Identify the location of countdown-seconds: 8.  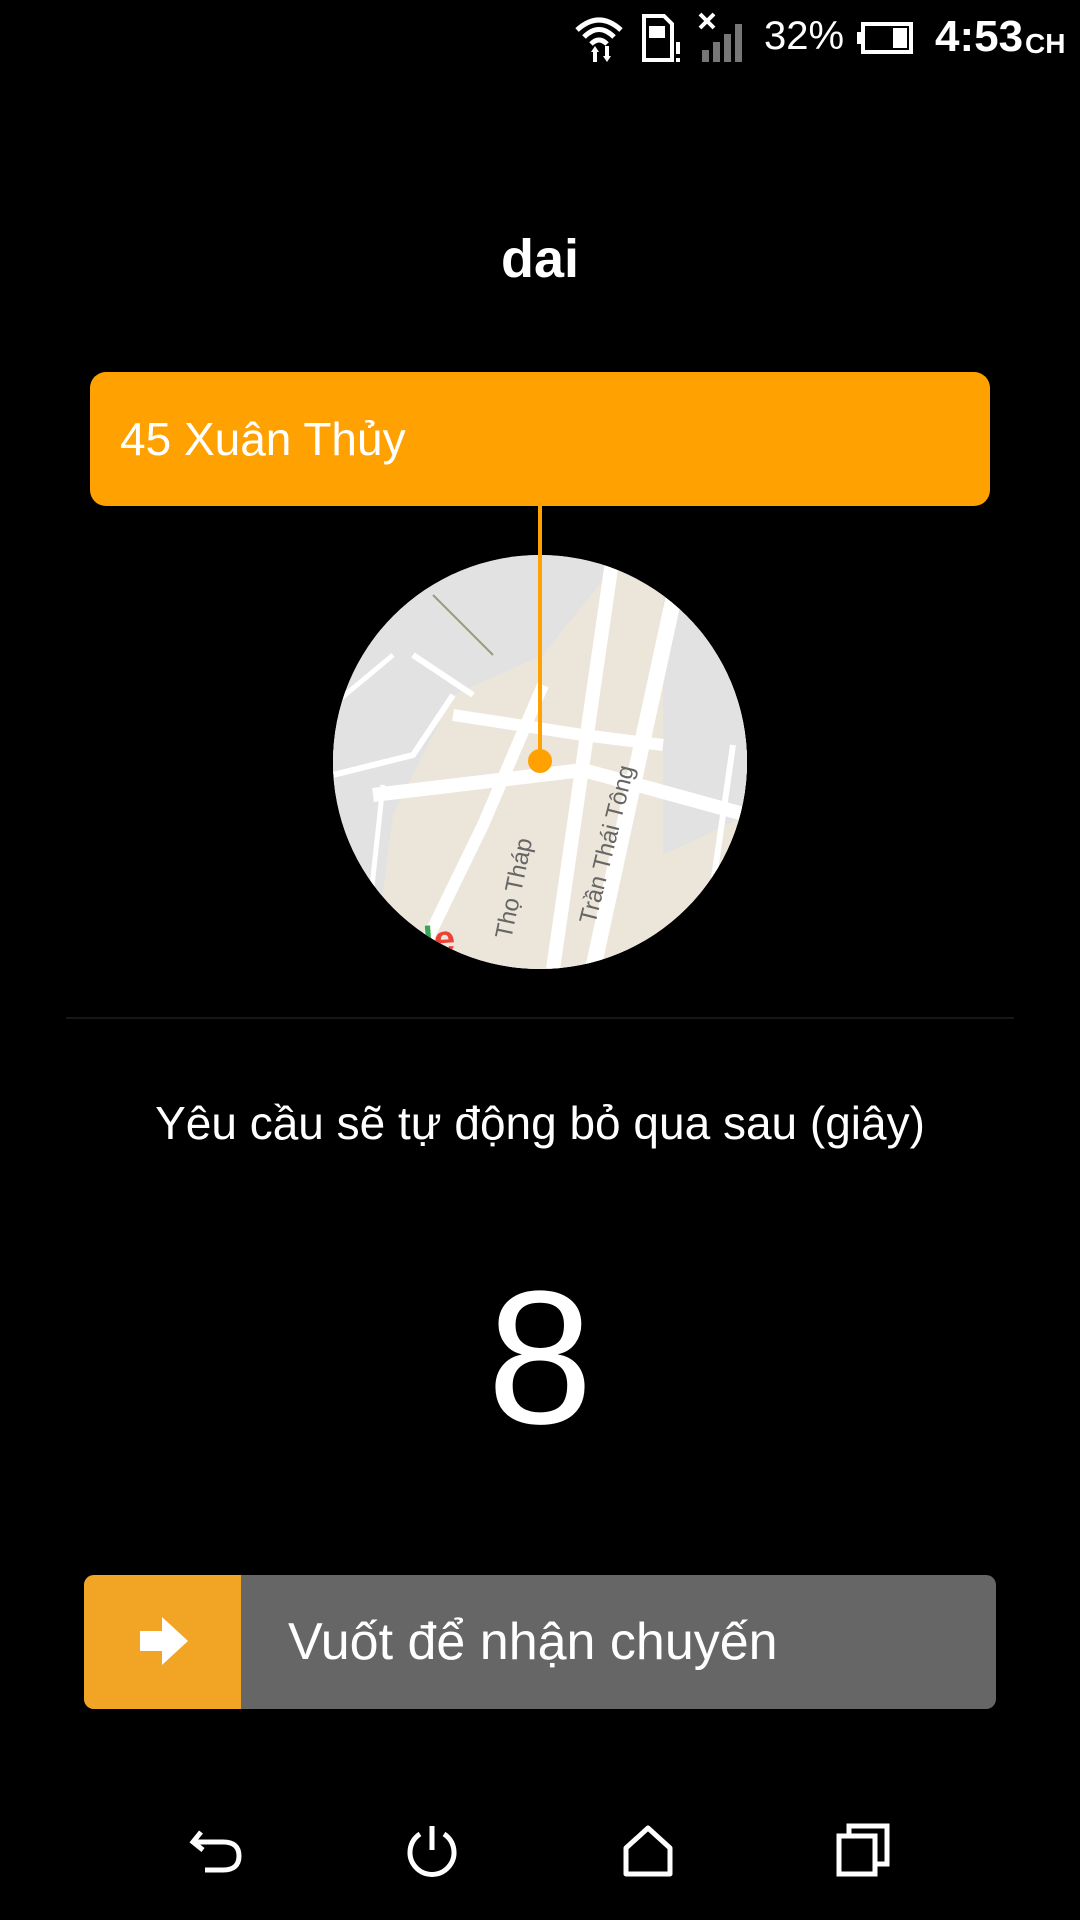
(540, 1358).